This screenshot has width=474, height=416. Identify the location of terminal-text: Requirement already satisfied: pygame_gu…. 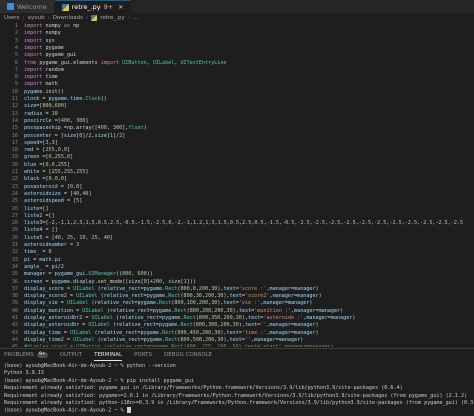
(203, 388).